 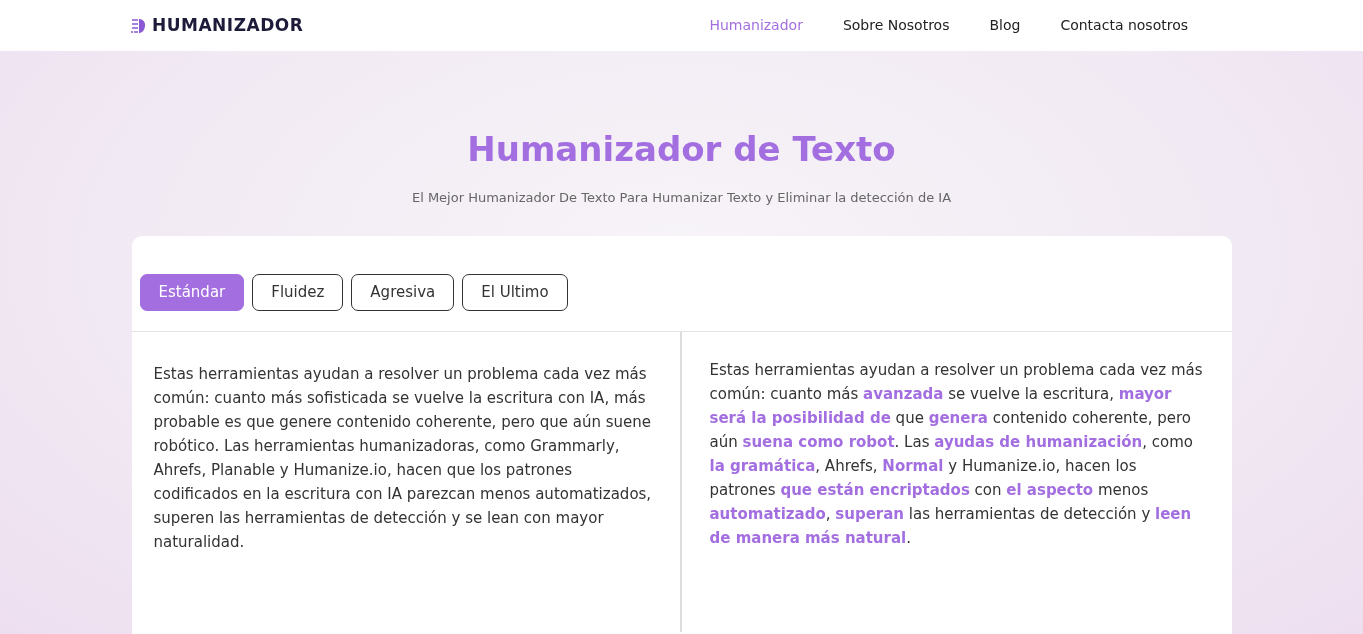 What do you see at coordinates (1005, 25) in the screenshot?
I see `nav-link: Blog` at bounding box center [1005, 25].